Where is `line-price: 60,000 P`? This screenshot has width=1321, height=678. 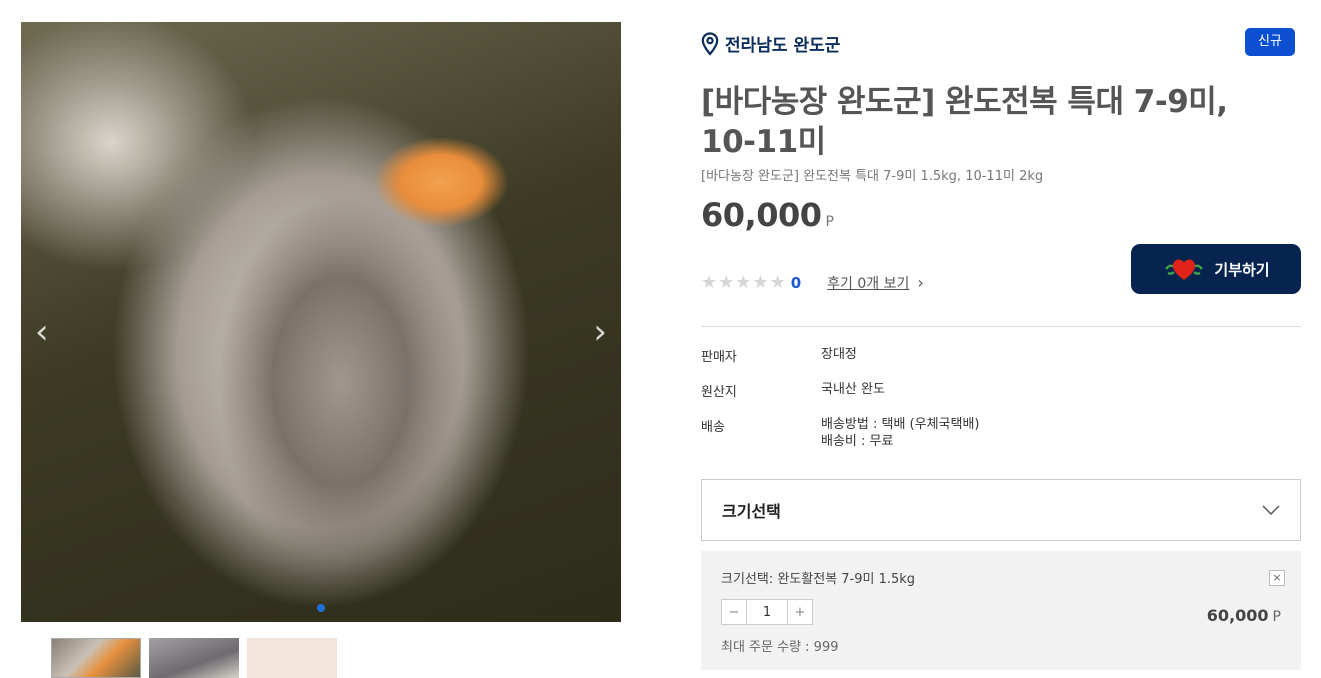 line-price: 60,000 P is located at coordinates (1244, 615).